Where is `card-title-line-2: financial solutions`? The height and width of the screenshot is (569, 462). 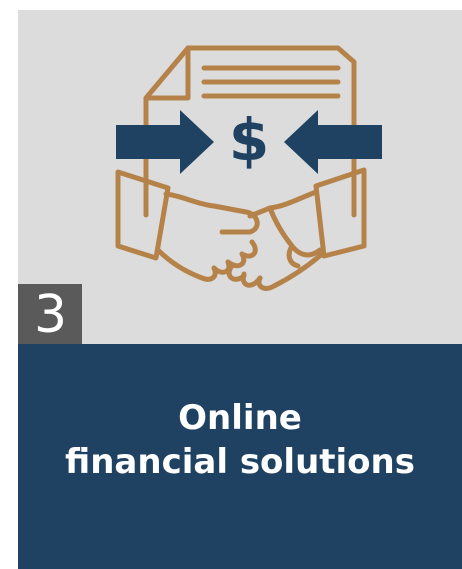 card-title-line-2: financial solutions is located at coordinates (240, 462).